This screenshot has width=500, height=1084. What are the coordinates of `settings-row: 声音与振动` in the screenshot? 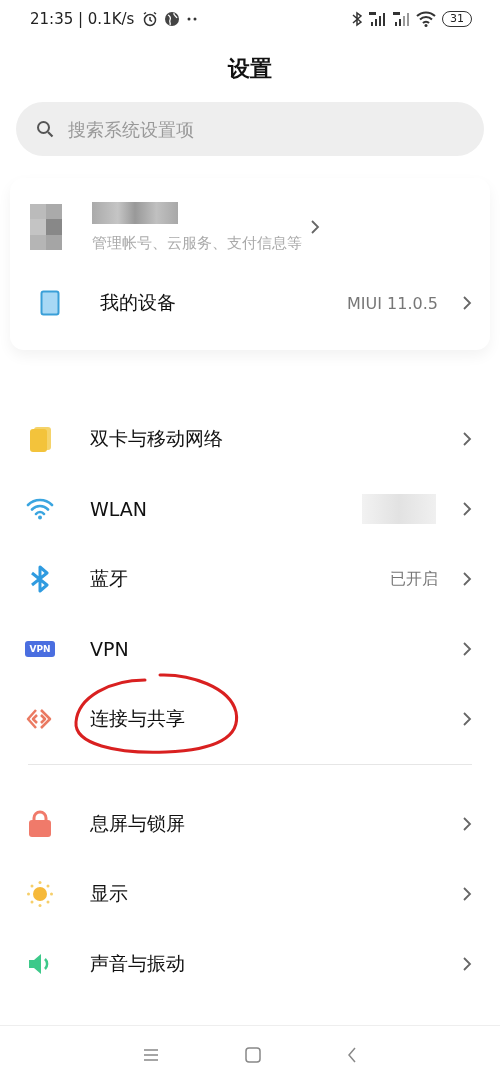 It's located at (250, 964).